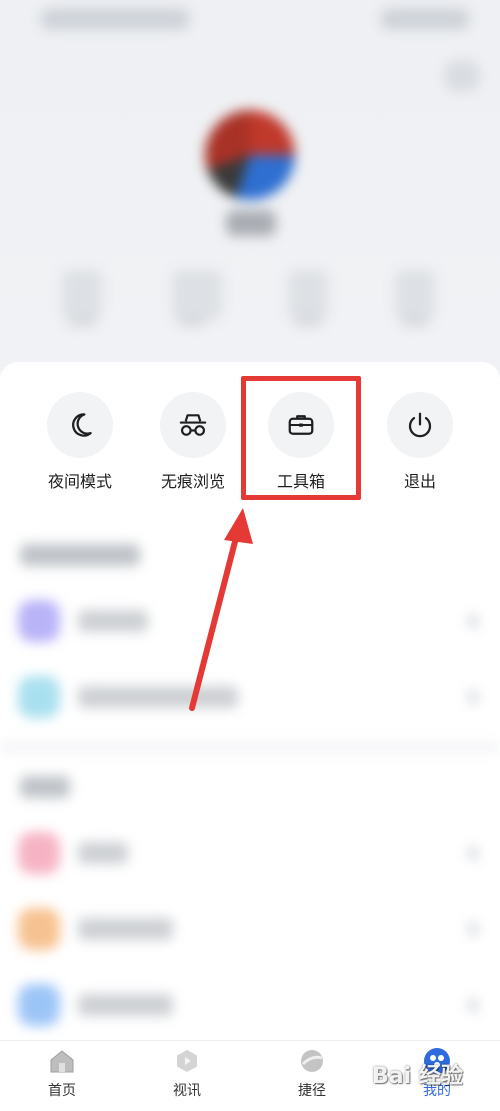 This screenshot has width=500, height=1111. What do you see at coordinates (192, 481) in the screenshot?
I see `incognito-label: 无痕浏览` at bounding box center [192, 481].